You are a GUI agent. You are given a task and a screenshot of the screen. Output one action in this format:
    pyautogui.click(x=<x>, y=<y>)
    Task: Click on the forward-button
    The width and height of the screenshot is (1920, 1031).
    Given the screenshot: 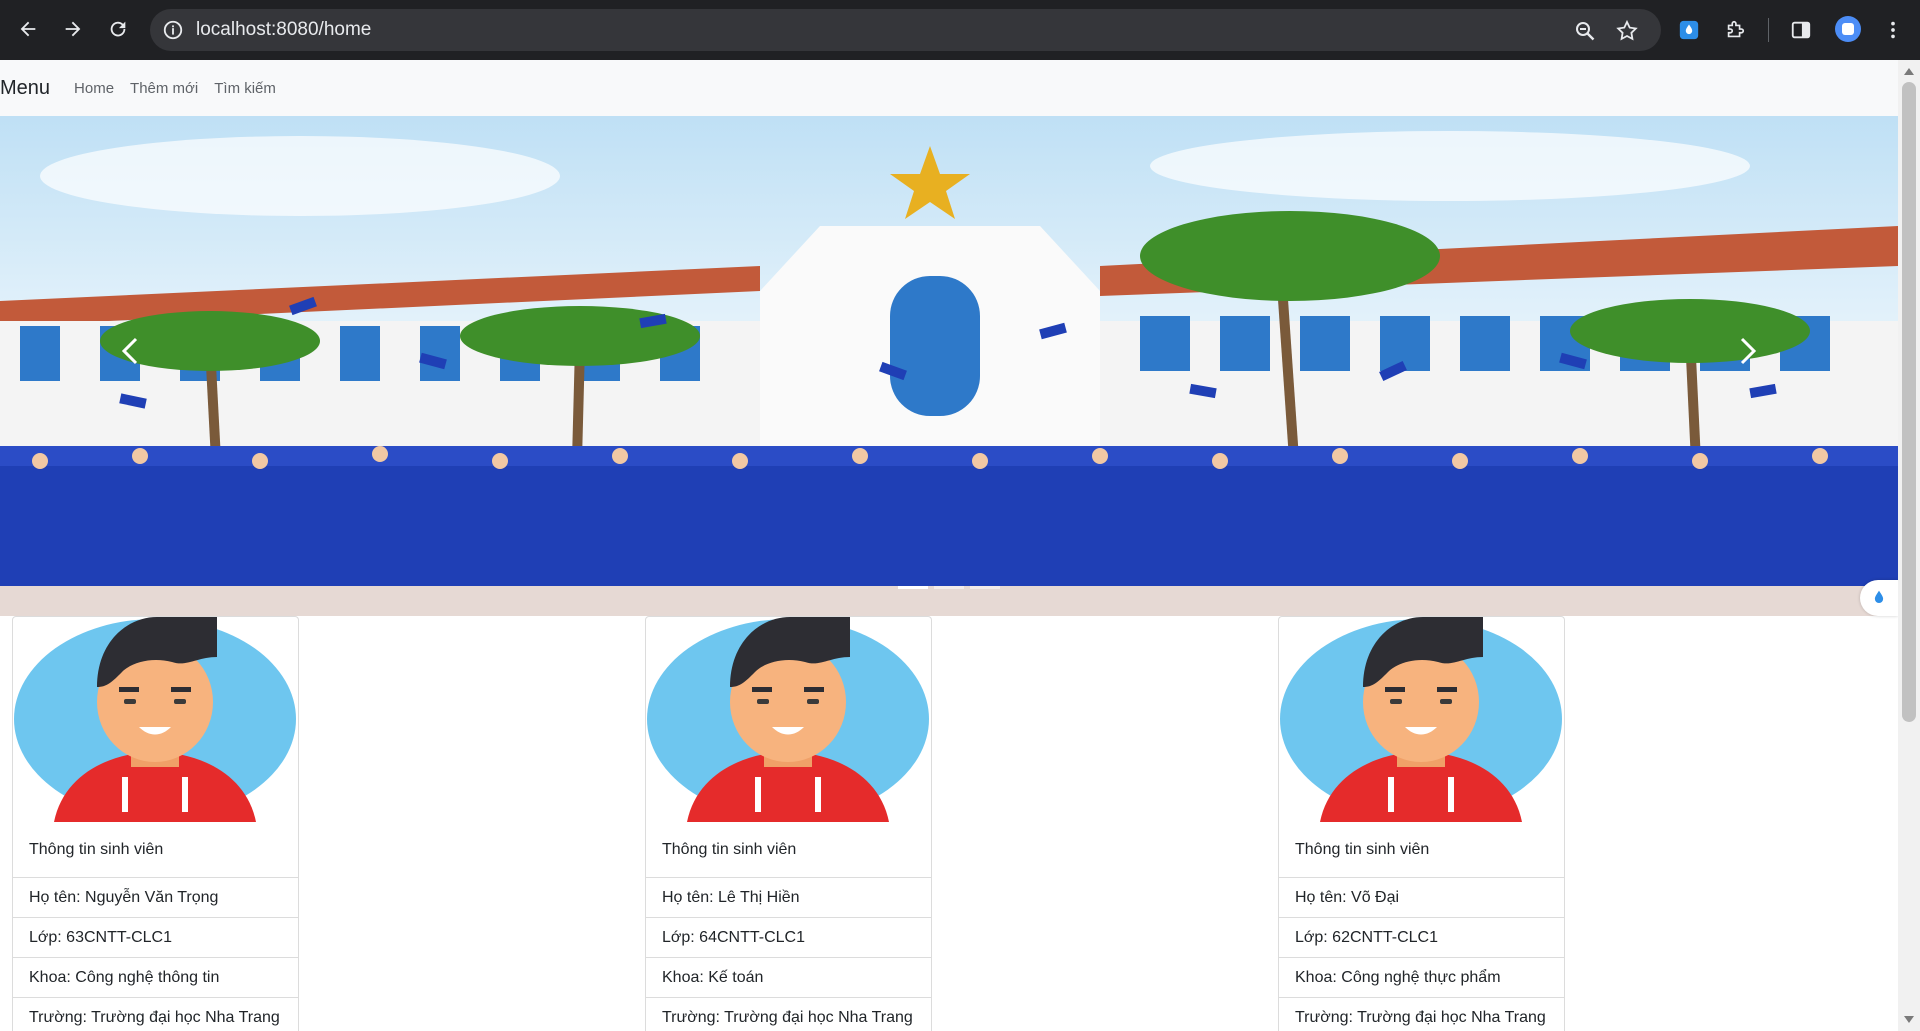 What is the action you would take?
    pyautogui.click(x=73, y=29)
    